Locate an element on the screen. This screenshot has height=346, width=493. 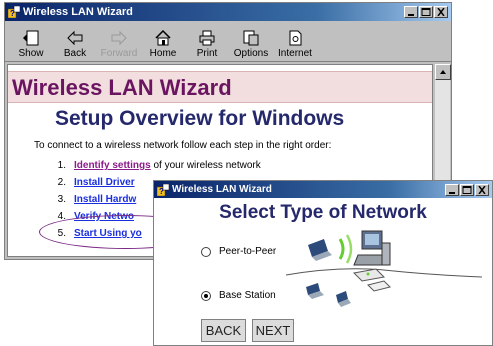
step-number: 1. is located at coordinates (61, 165).